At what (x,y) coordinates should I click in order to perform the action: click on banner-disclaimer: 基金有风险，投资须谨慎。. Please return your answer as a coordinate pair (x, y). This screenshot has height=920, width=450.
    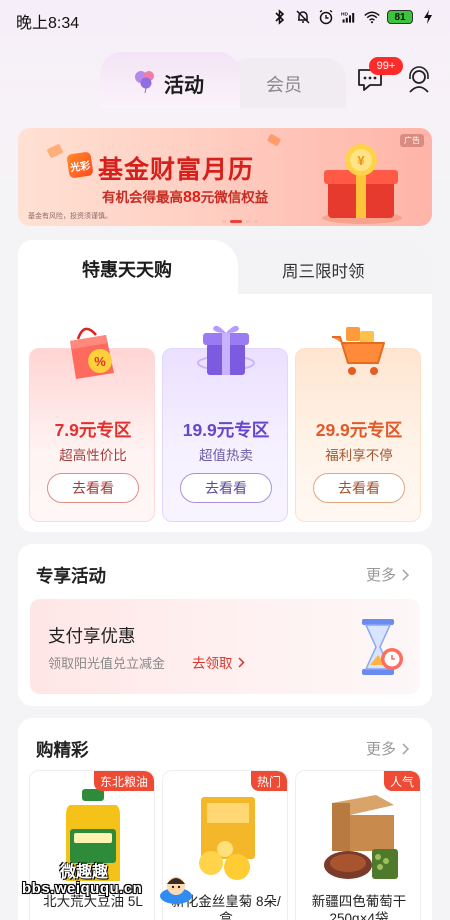
    Looking at the image, I should click on (70, 216).